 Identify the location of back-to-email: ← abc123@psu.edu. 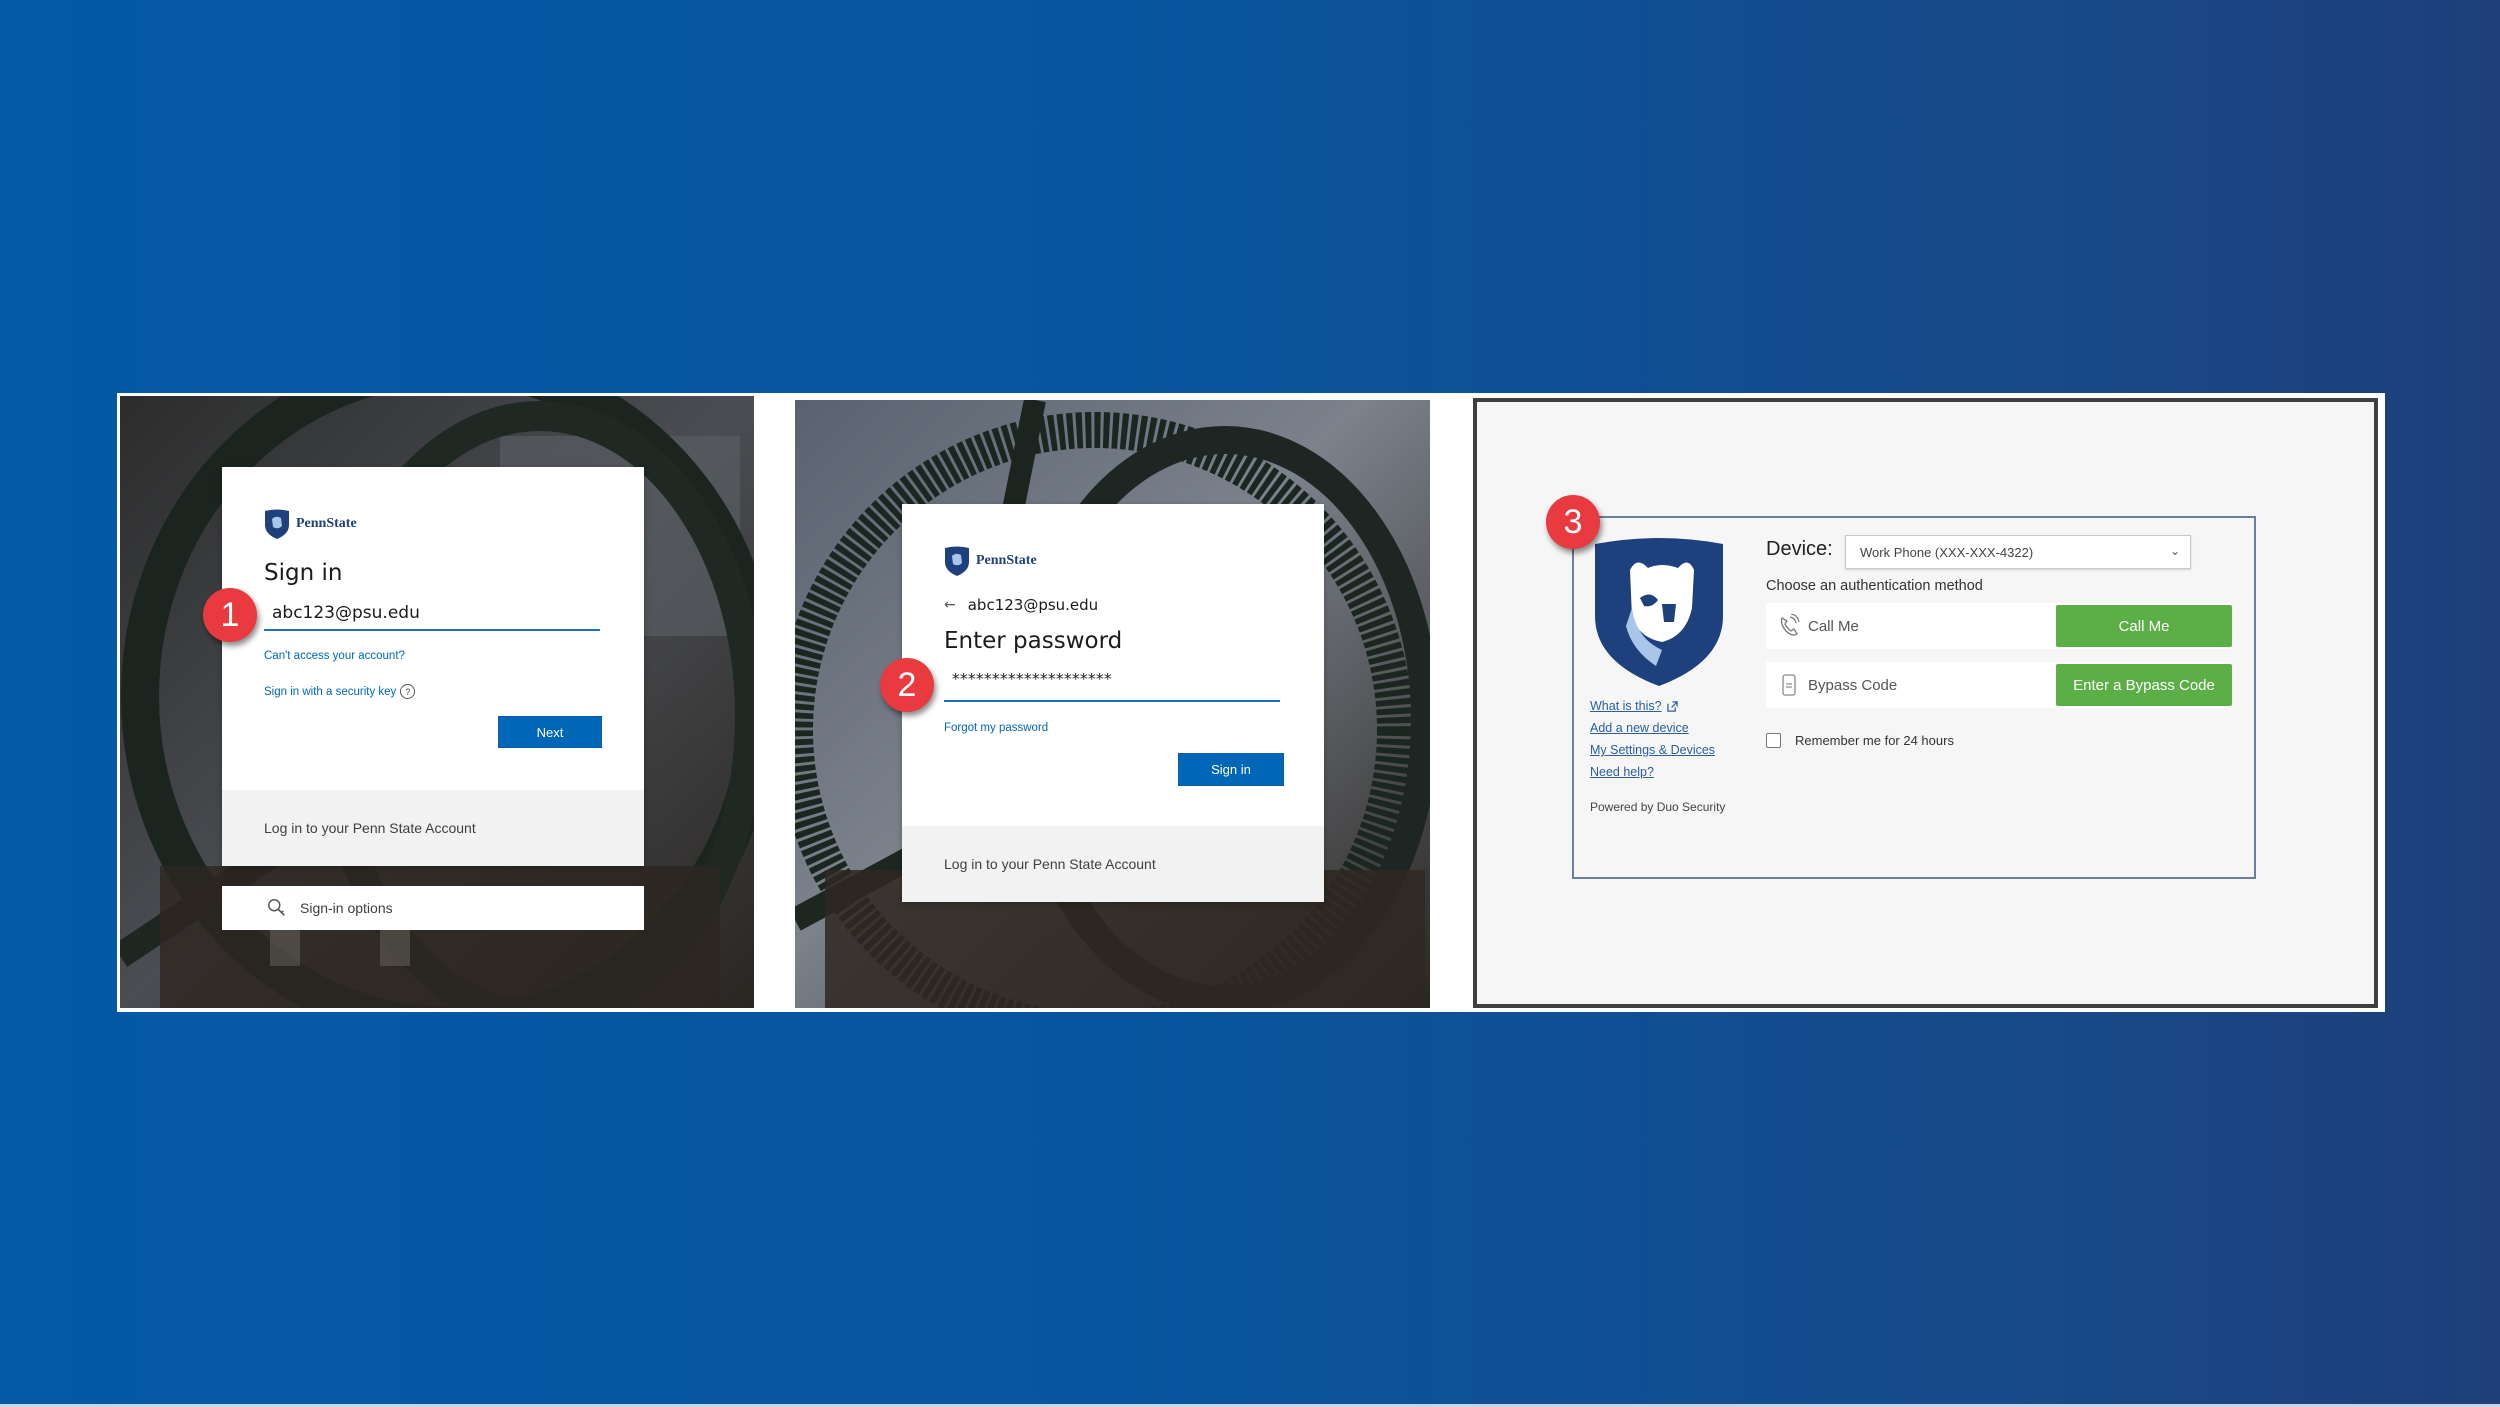
(1021, 605).